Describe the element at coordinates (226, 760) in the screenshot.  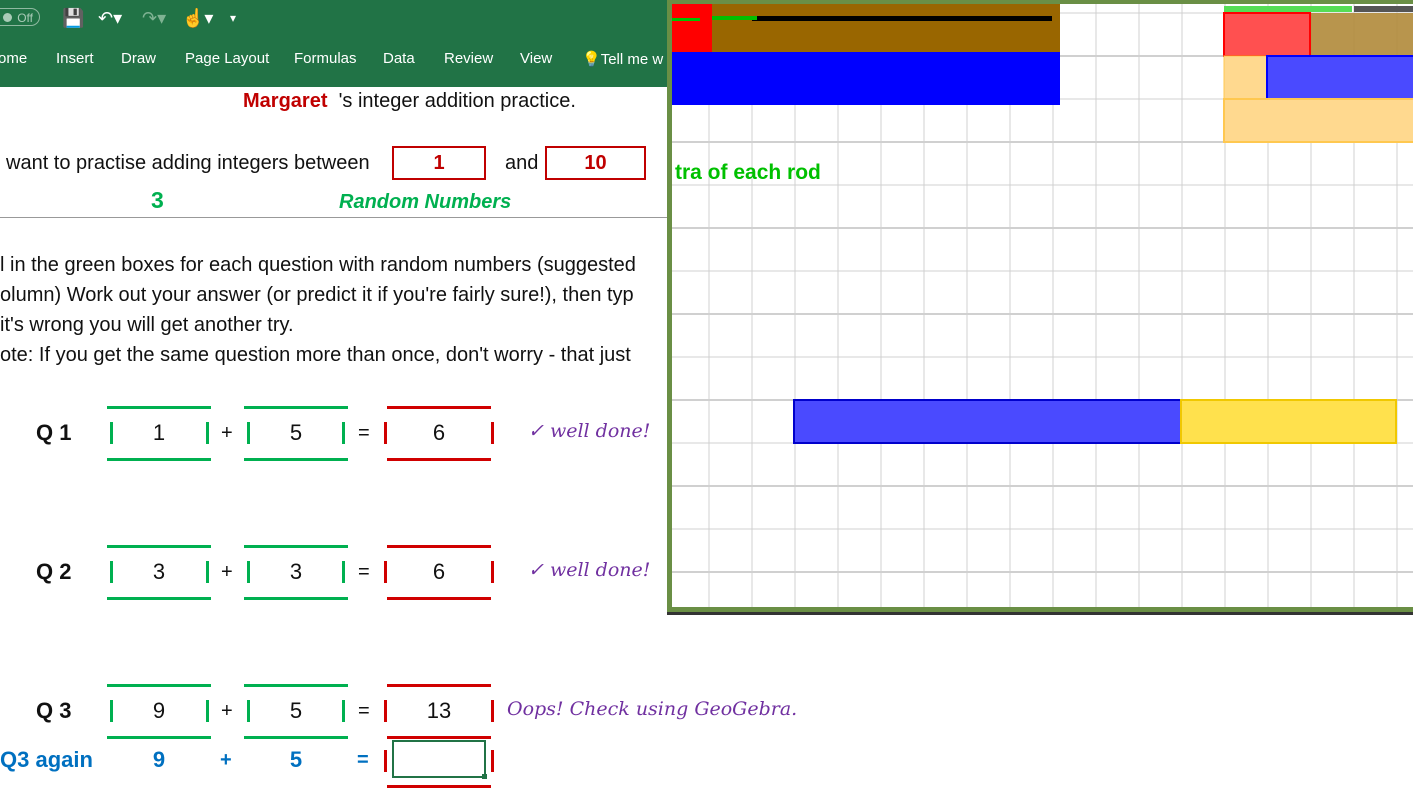
I see `retry-plus: +` at that location.